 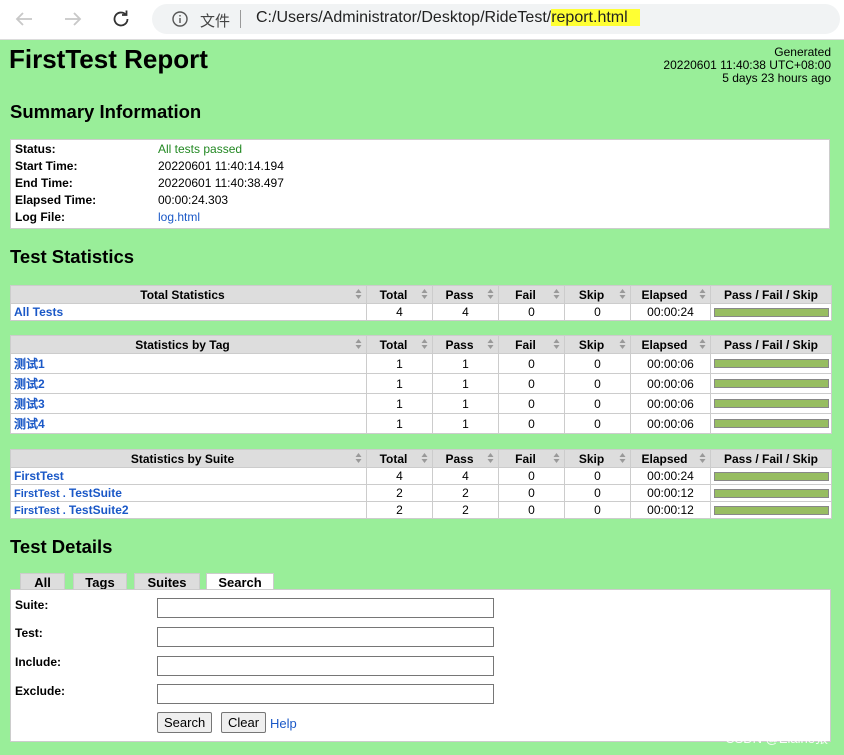 I want to click on column-header-graph: Pass / Fail / Skip, so click(x=771, y=344).